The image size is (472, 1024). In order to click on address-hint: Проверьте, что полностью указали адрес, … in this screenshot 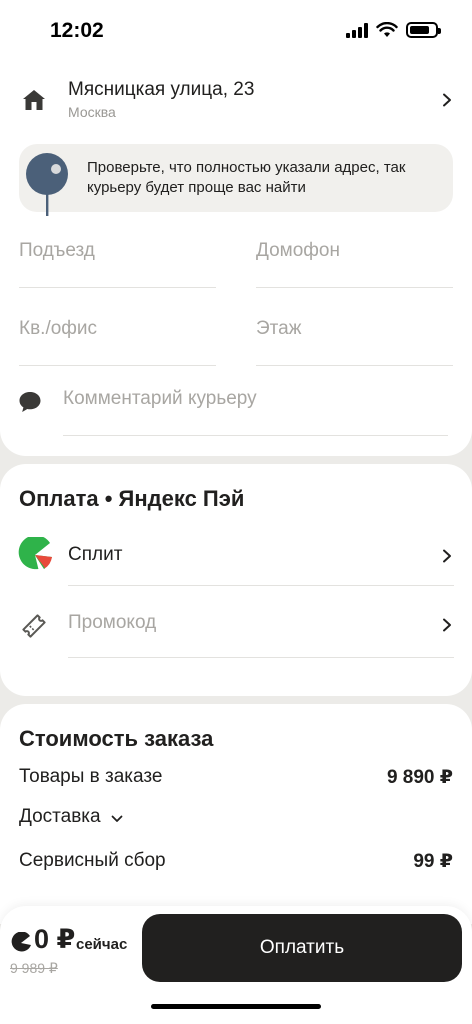, I will do `click(236, 180)`.